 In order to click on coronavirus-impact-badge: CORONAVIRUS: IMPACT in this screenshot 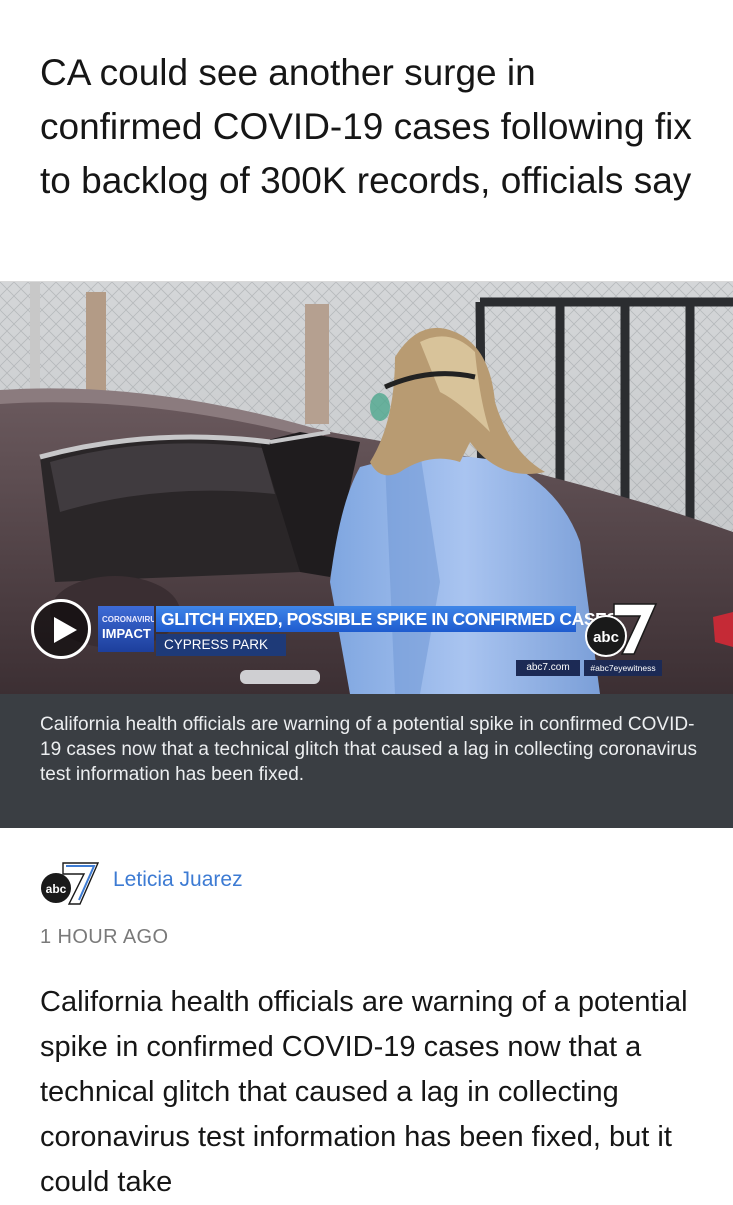, I will do `click(126, 629)`.